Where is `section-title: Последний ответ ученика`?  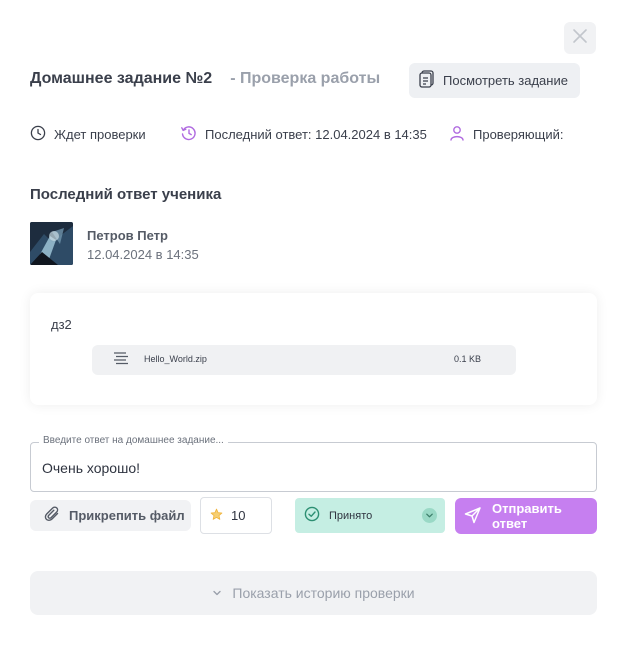 section-title: Последний ответ ученика is located at coordinates (126, 194).